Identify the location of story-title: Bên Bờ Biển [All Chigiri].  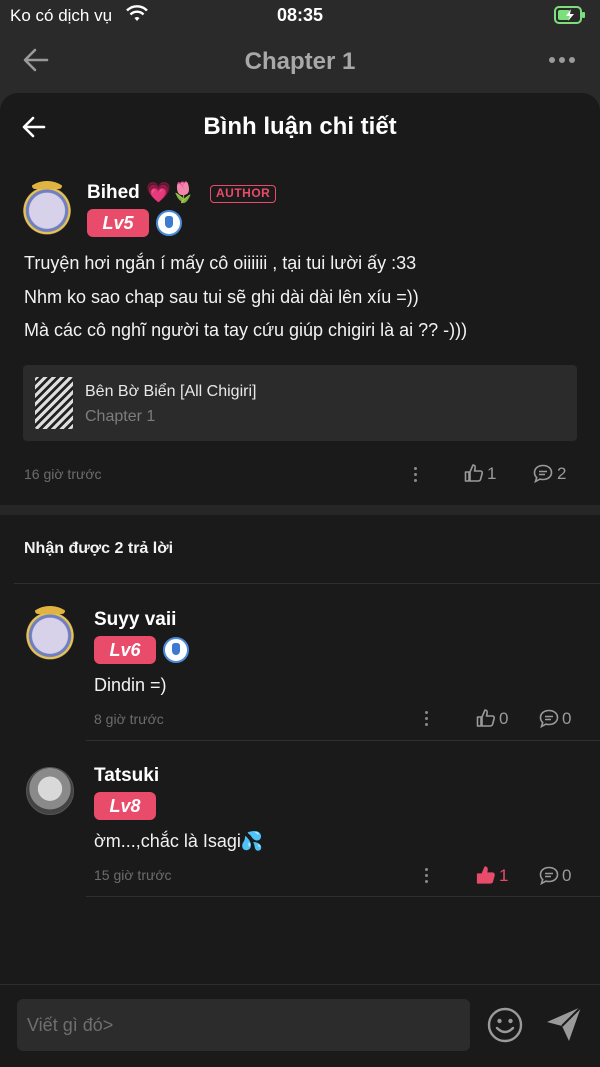
(171, 391).